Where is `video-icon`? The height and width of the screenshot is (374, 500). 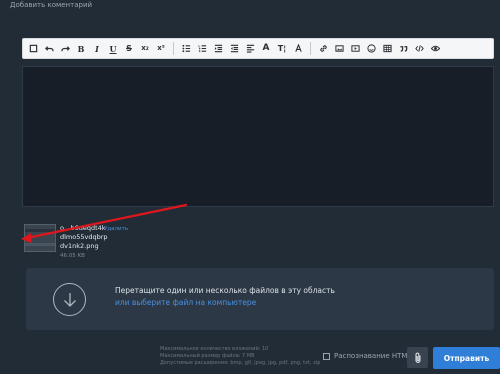
video-icon is located at coordinates (355, 49).